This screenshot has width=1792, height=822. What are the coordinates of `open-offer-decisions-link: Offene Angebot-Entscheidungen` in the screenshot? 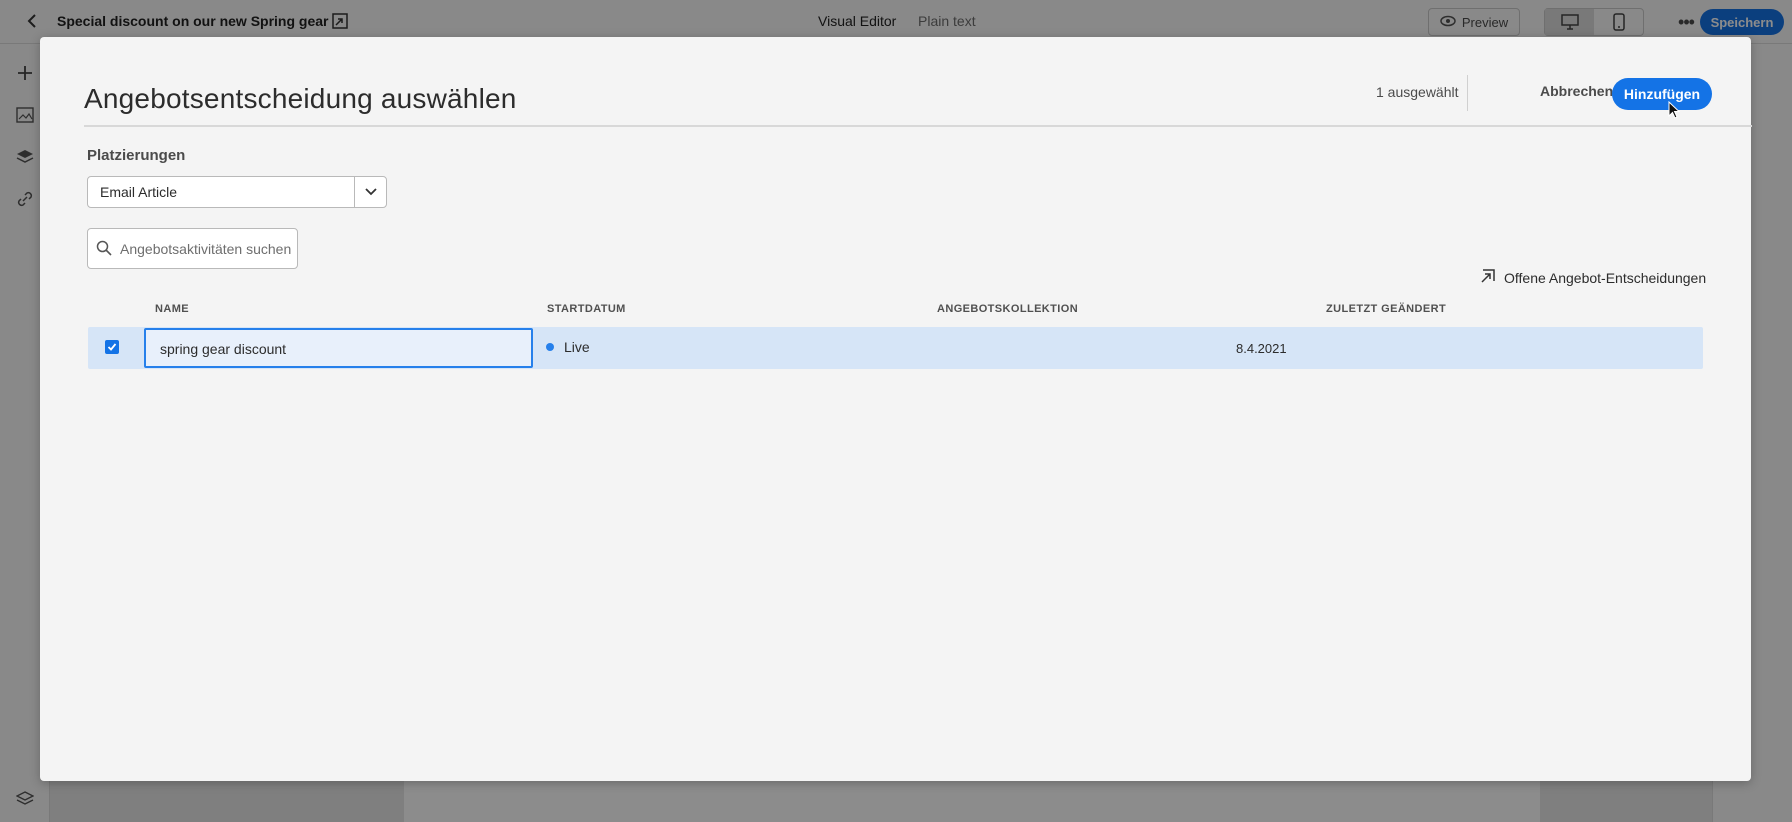 It's located at (1593, 277).